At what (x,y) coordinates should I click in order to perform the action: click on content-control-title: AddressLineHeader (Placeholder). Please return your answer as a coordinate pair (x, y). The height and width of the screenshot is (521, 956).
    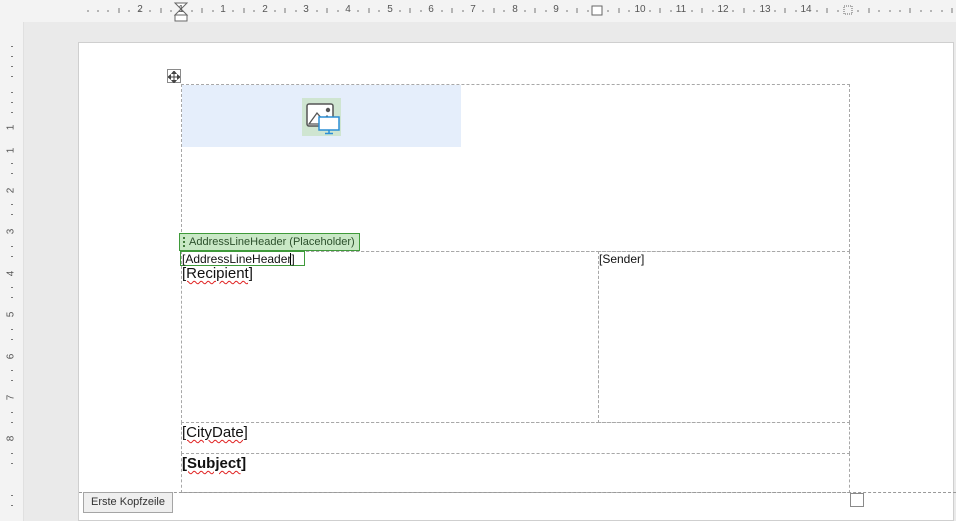
    Looking at the image, I should click on (269, 242).